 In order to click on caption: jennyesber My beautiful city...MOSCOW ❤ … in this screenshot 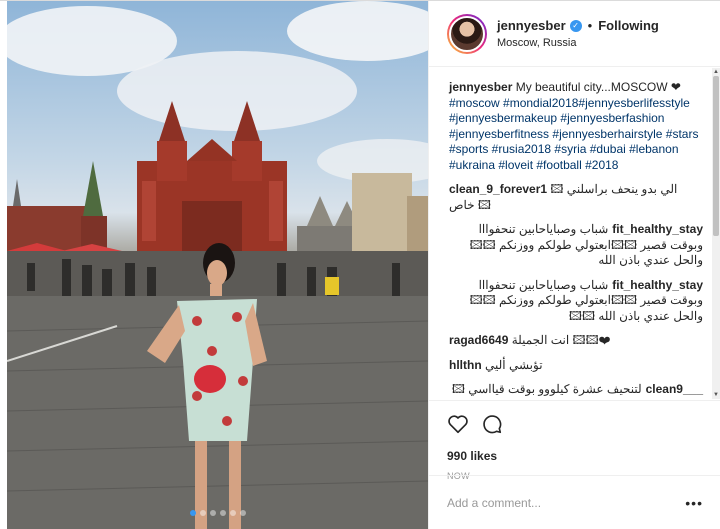, I will do `click(576, 126)`.